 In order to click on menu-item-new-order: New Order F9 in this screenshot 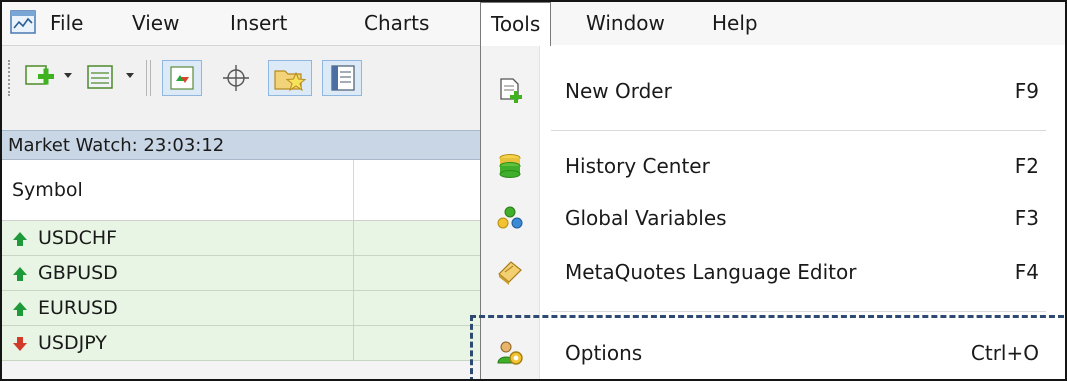, I will do `click(771, 91)`.